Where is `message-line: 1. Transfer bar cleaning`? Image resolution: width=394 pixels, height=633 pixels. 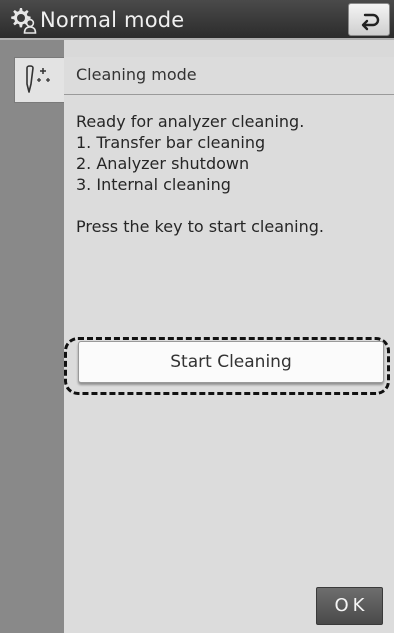 message-line: 1. Transfer bar cleaning is located at coordinates (171, 142).